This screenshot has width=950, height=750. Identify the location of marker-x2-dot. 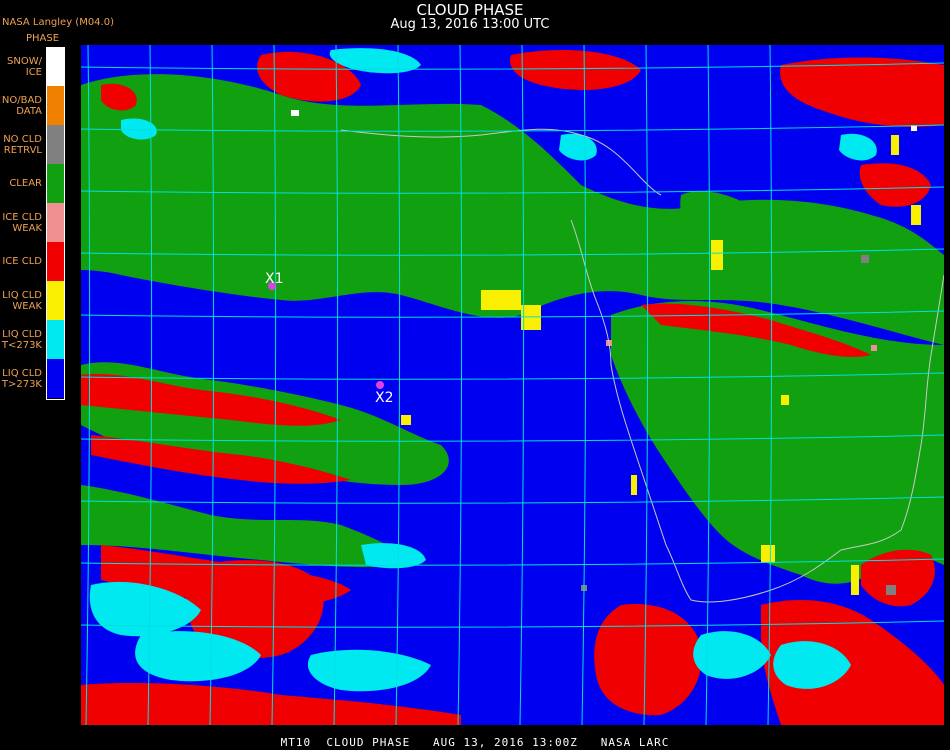
(380, 385).